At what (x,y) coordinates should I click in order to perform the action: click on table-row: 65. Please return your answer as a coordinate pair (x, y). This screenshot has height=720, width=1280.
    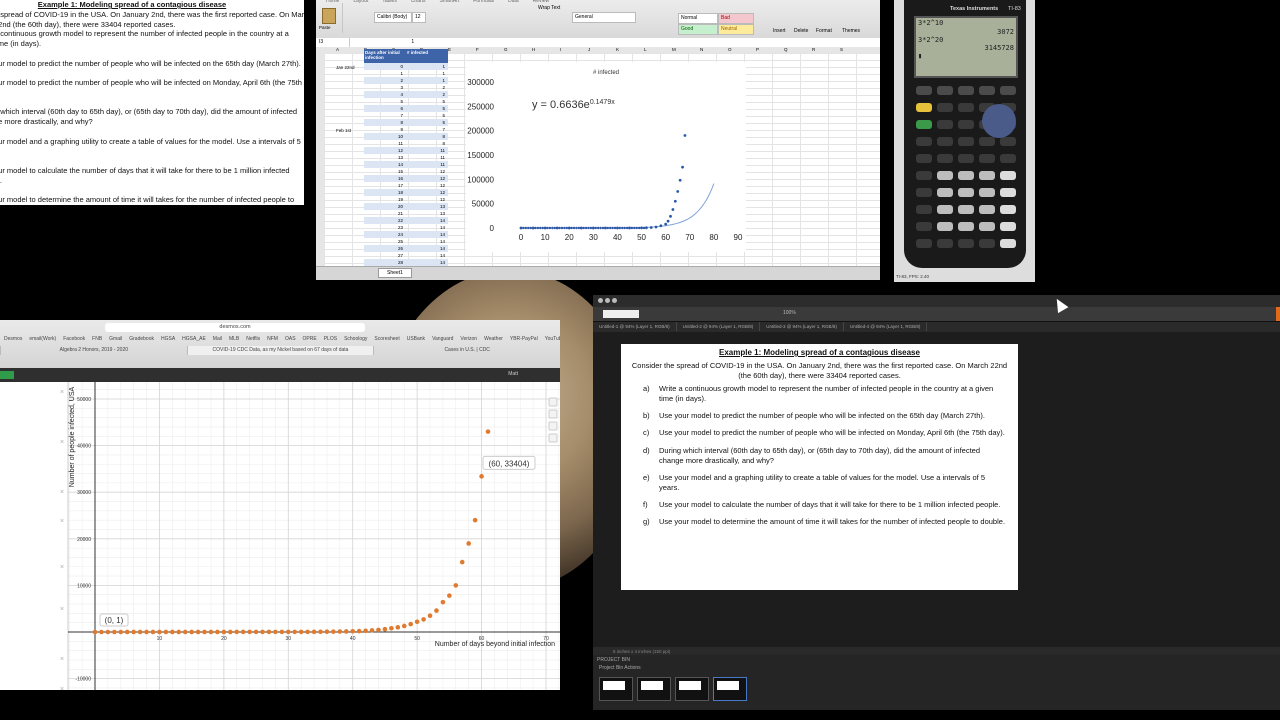
    Looking at the image, I should click on (406, 108).